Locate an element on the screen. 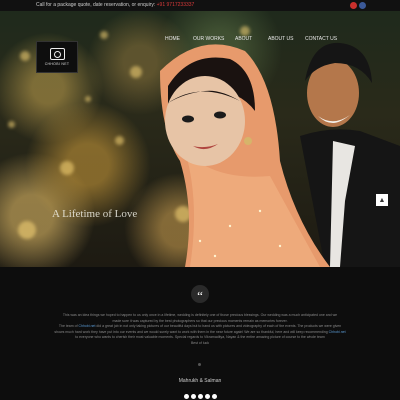 The image size is (400, 400). testimonial-author: Mahrukh & Salman is located at coordinates (200, 381).